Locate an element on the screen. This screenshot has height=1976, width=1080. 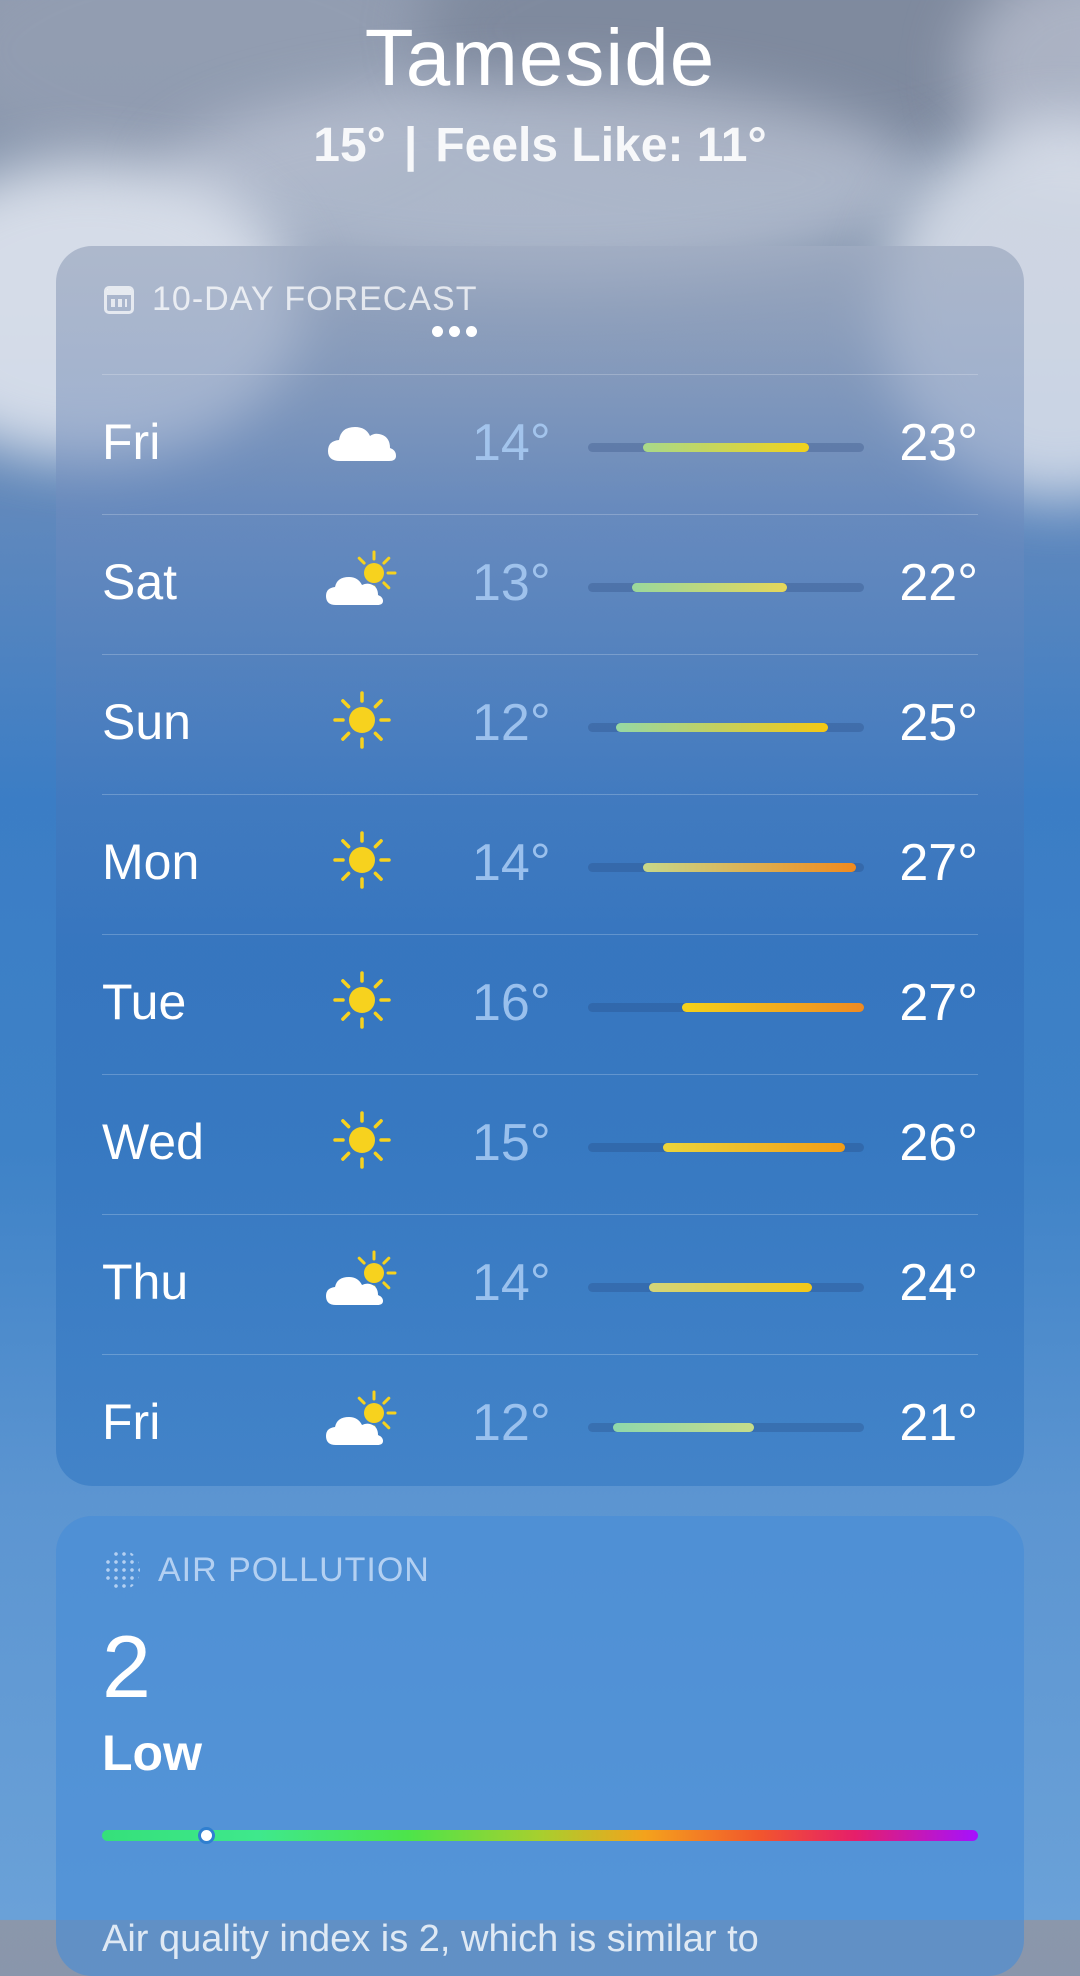
current-conditions: 15° | Feels Like: 11° is located at coordinates (540, 145).